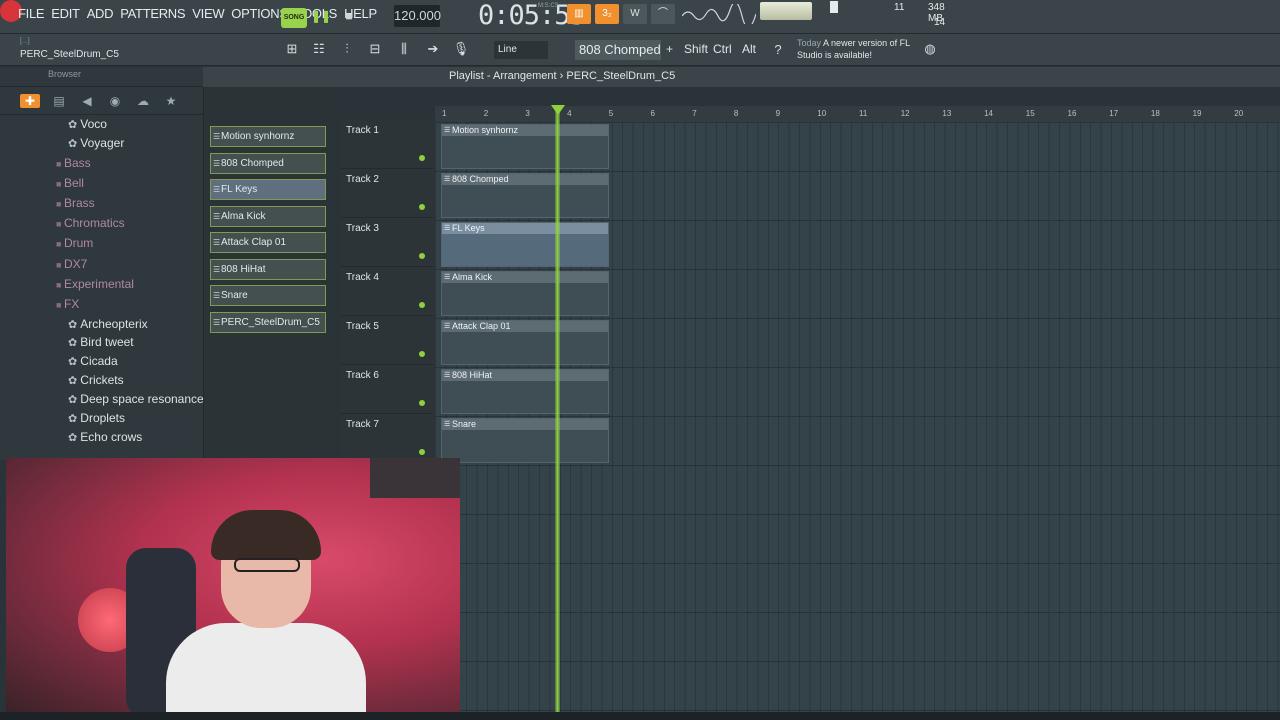 The width and height of the screenshot is (1280, 720). Describe the element at coordinates (268, 269) in the screenshot. I see `pattern-item: 808 HiHat` at that location.